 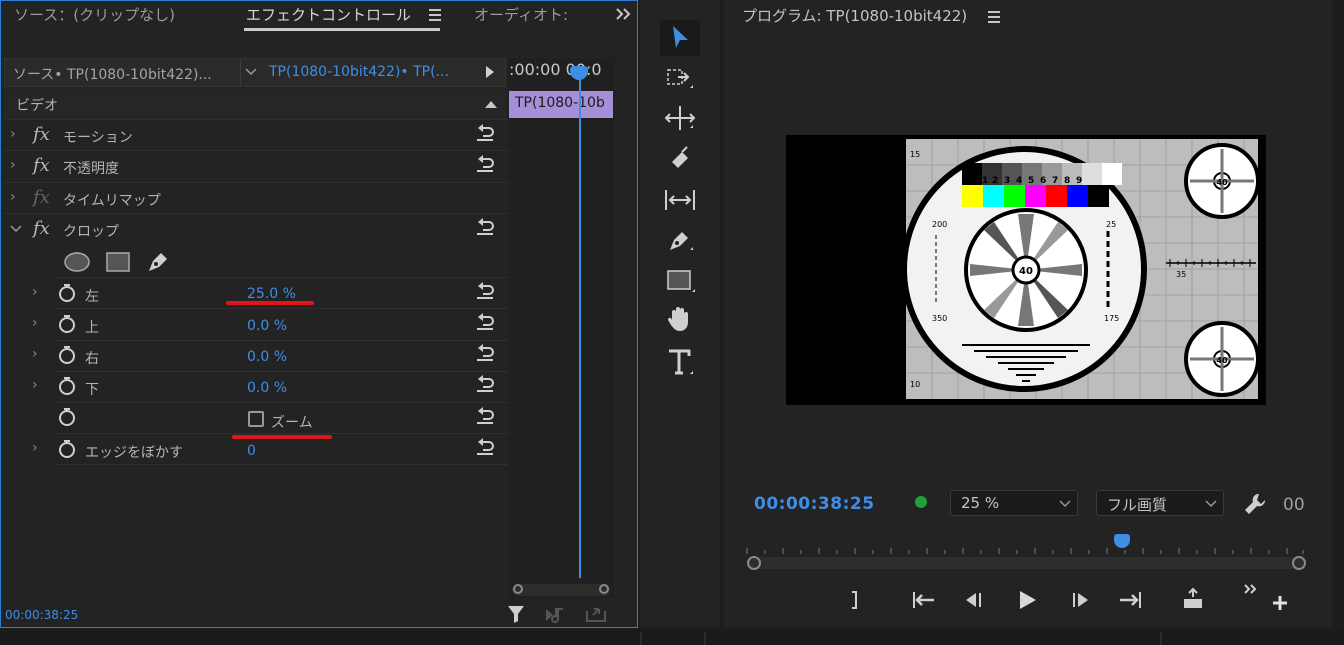 What do you see at coordinates (1255, 504) in the screenshot?
I see `wrench-settings-icon` at bounding box center [1255, 504].